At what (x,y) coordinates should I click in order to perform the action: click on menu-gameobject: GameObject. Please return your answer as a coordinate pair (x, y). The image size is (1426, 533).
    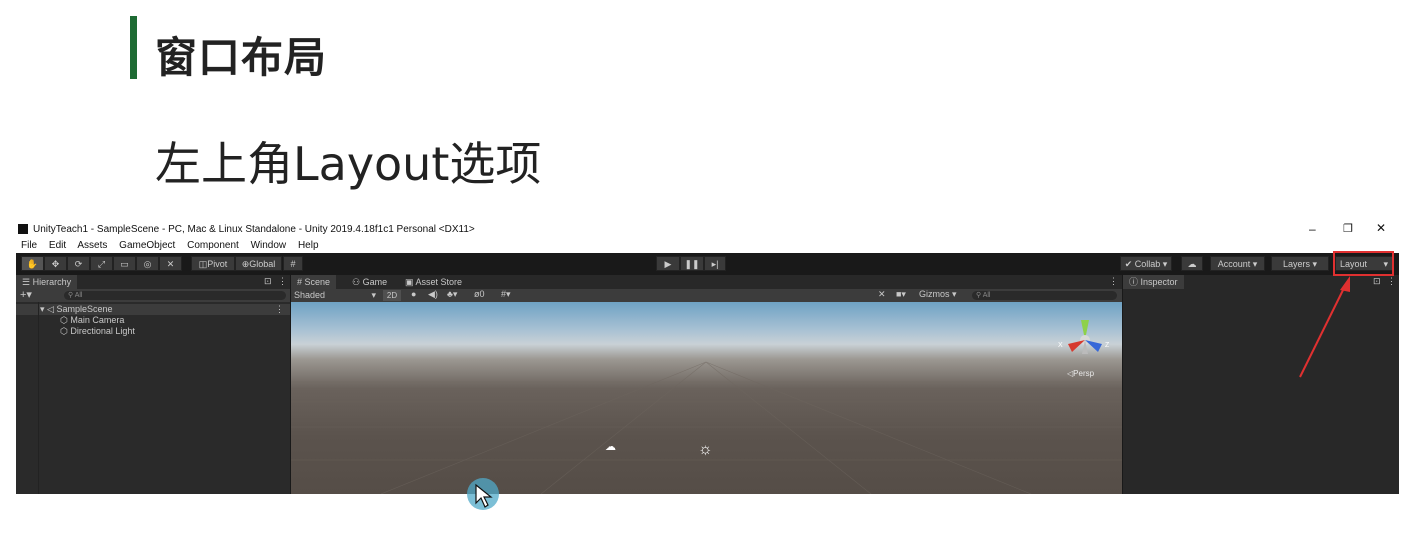
    Looking at the image, I should click on (147, 245).